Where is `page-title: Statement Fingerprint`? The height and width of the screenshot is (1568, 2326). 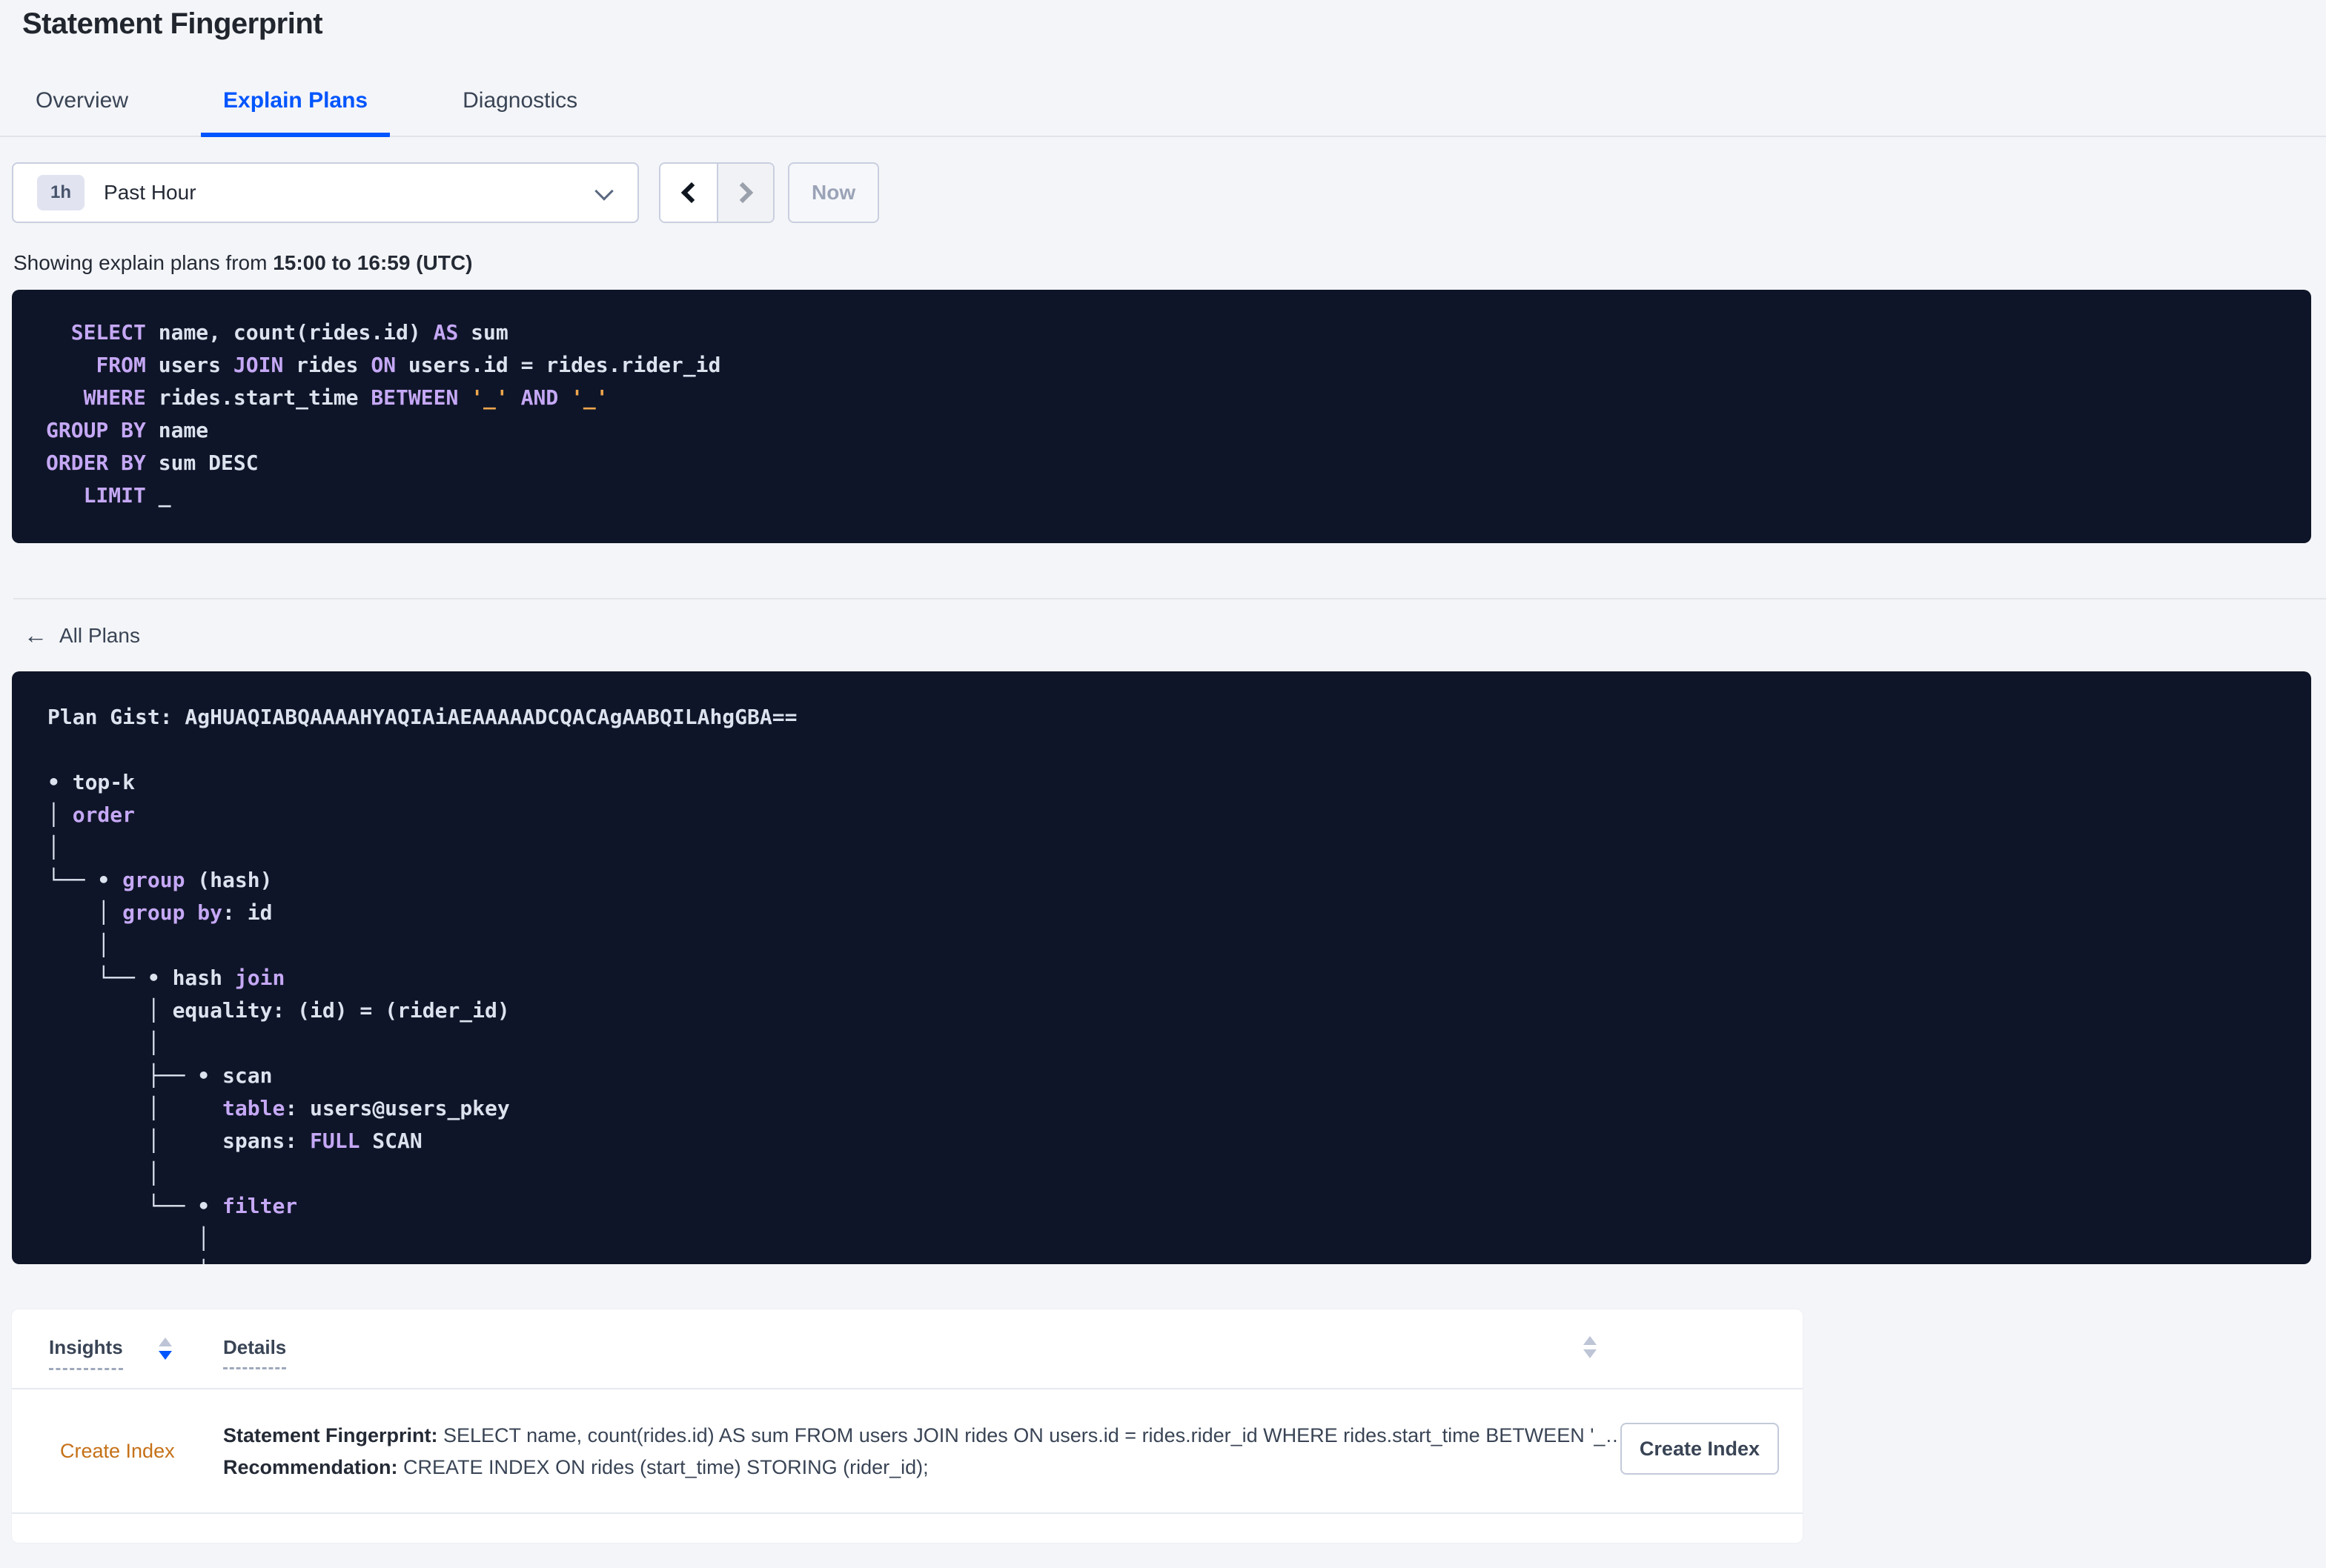
page-title: Statement Fingerprint is located at coordinates (172, 23).